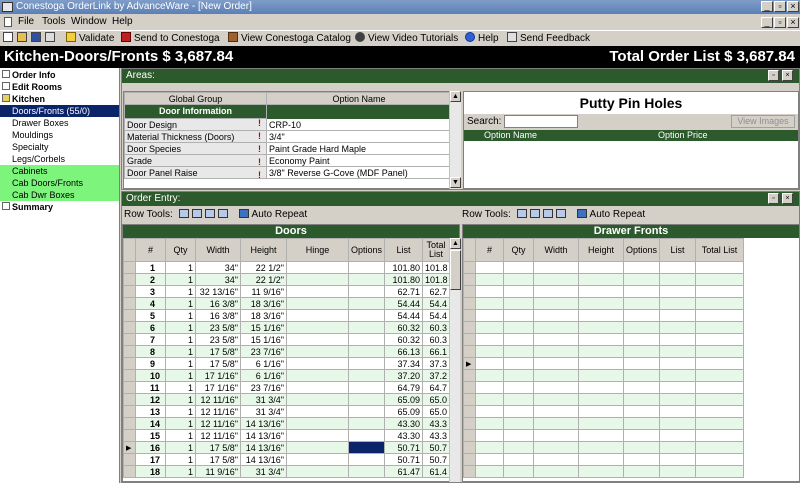  Describe the element at coordinates (403, 327) in the screenshot. I see `list-cell: 60.32` at that location.